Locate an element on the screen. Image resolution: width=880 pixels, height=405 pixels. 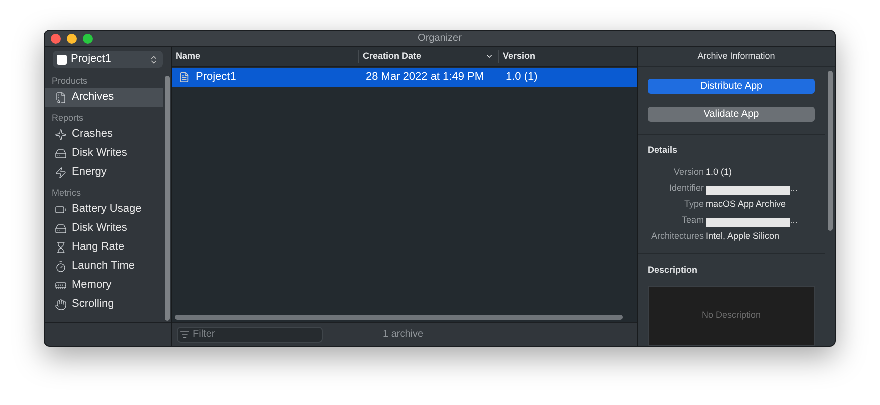
detail-value: 1.0 (1) is located at coordinates (719, 172).